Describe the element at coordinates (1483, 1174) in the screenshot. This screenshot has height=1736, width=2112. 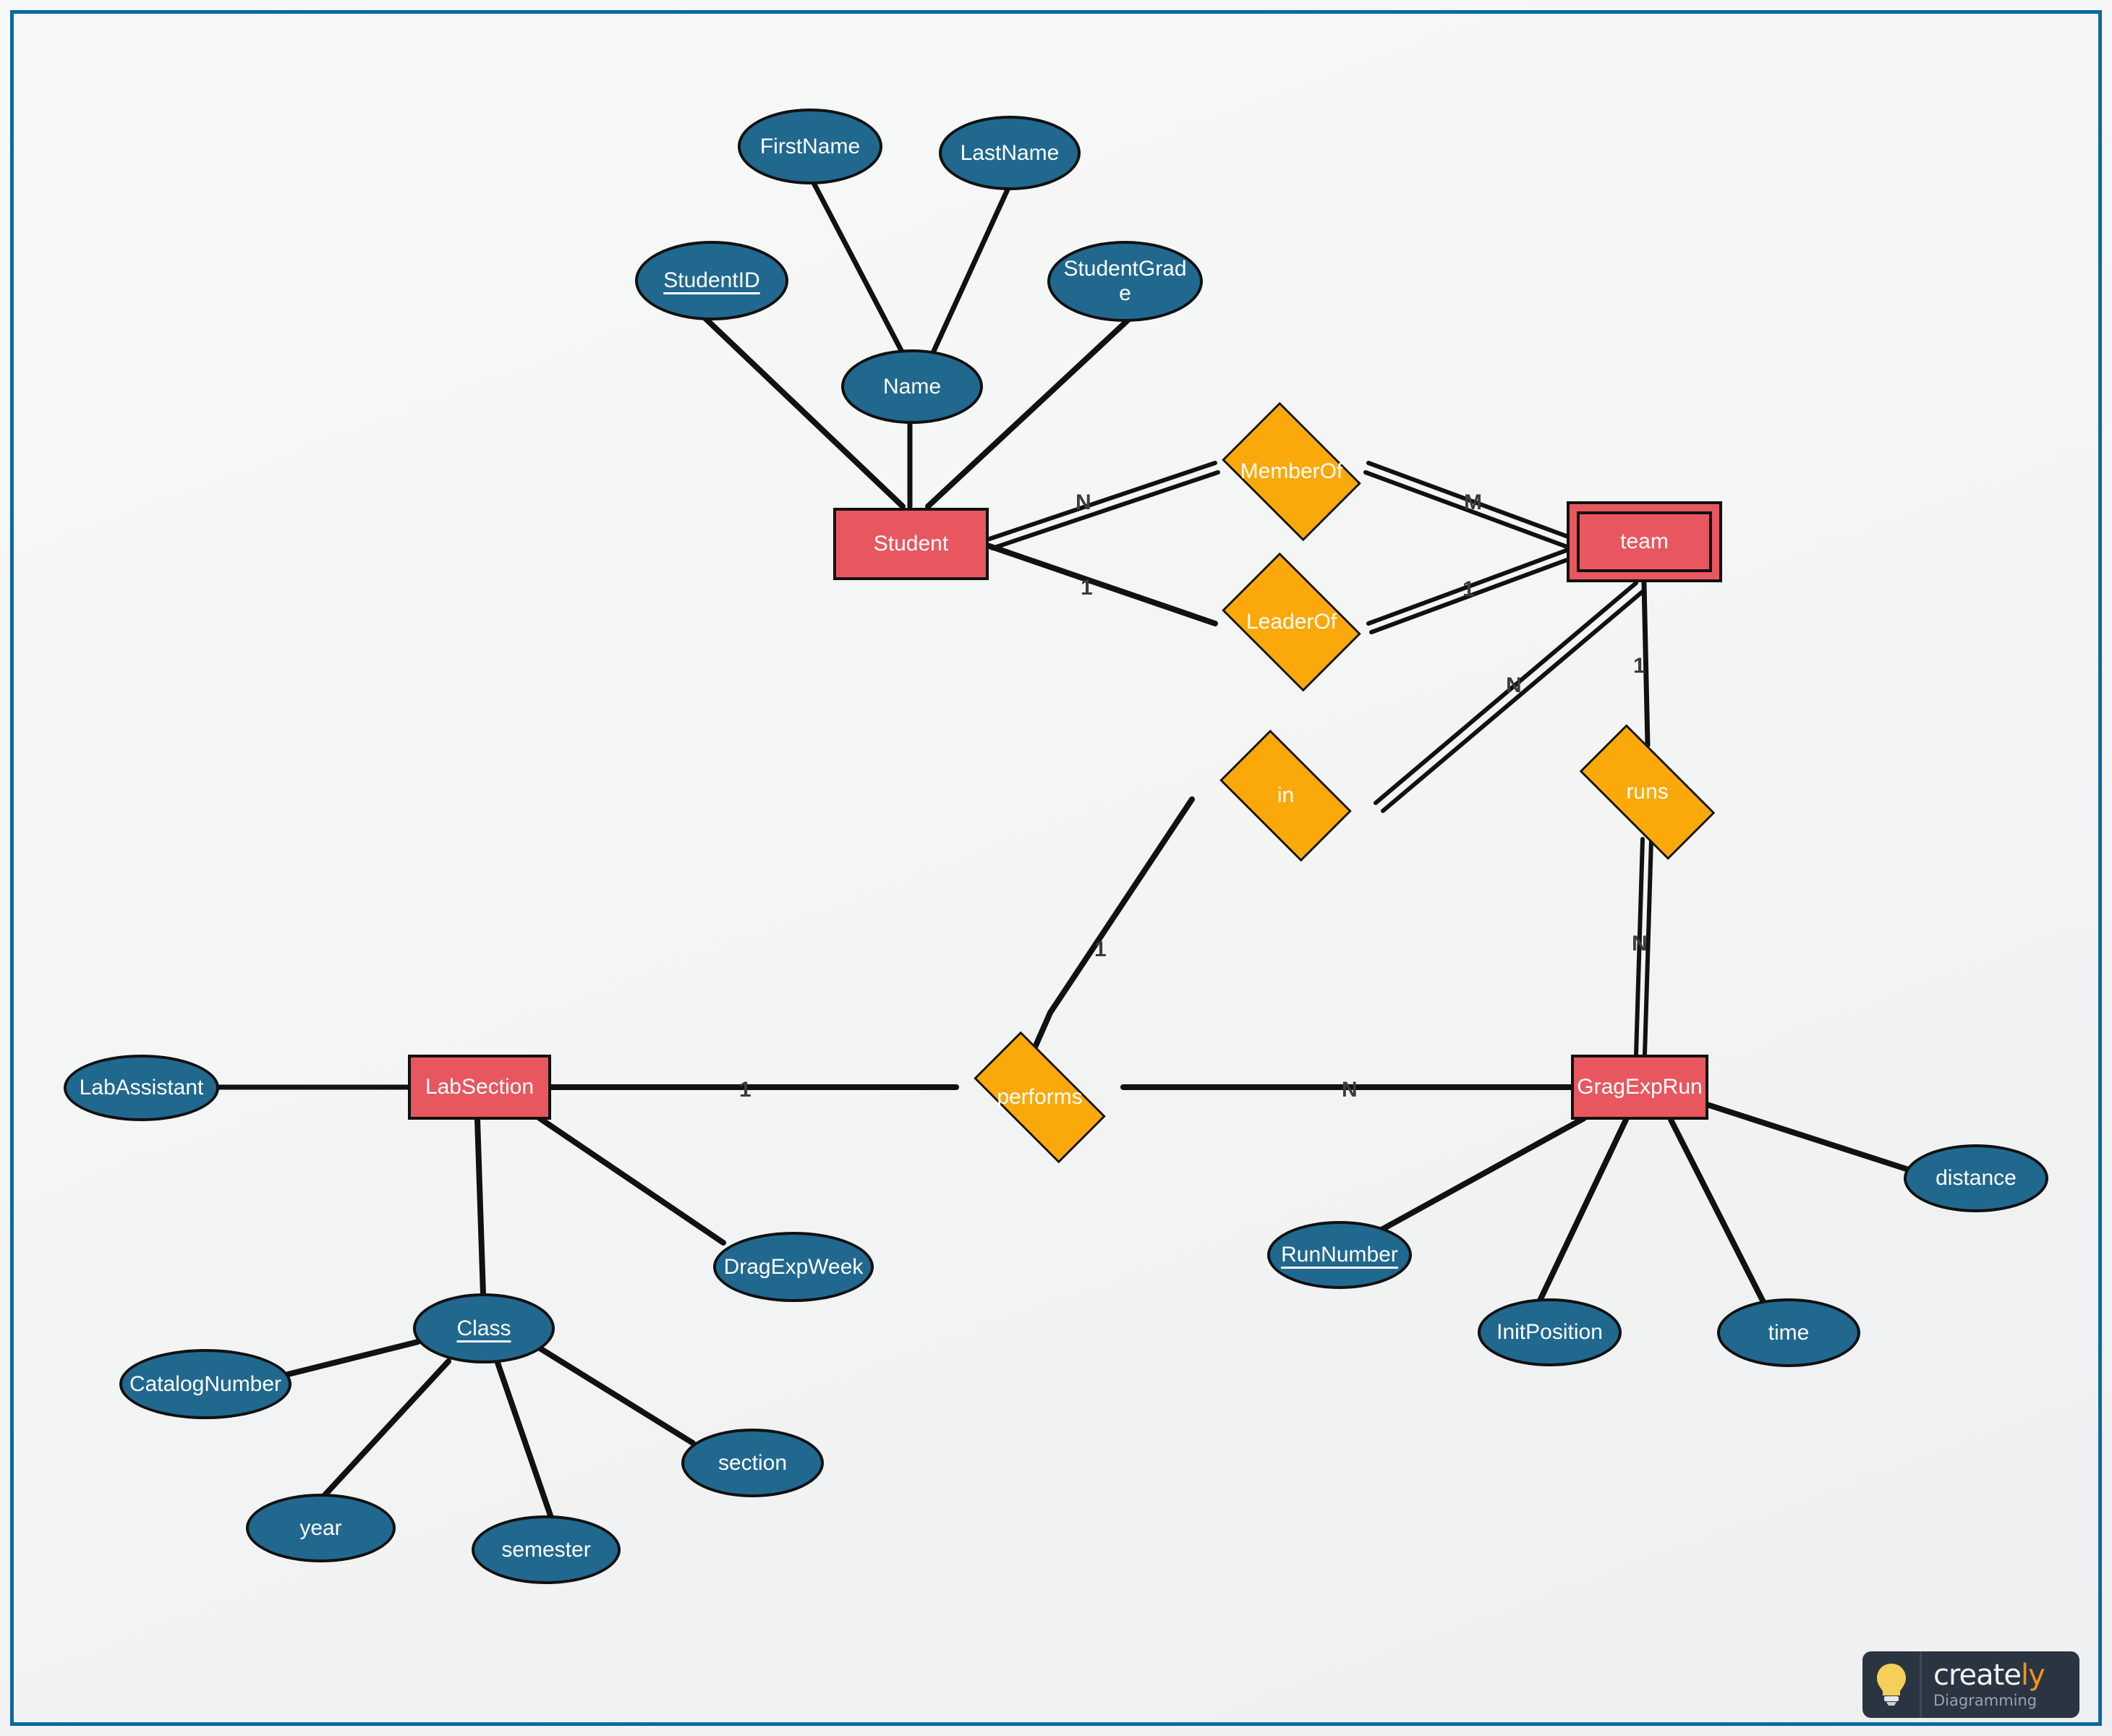
I see `edge-run-runnumber` at that location.